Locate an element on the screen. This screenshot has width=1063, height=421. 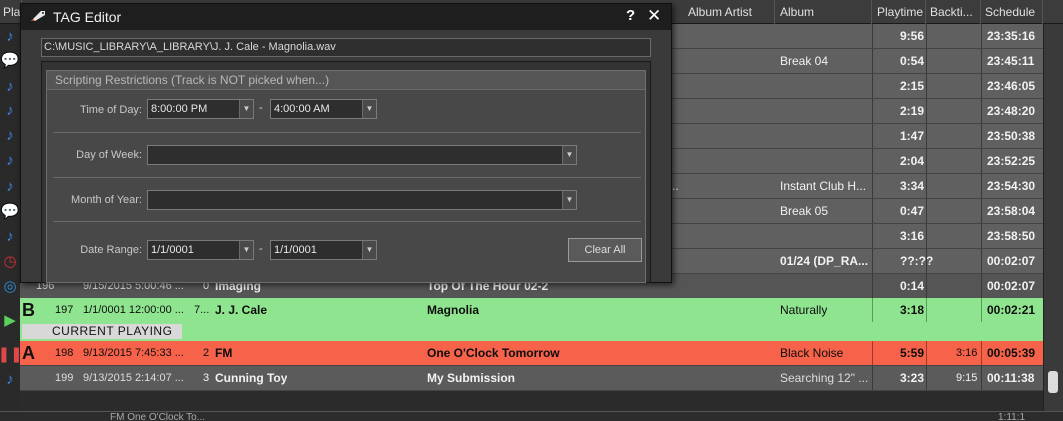
album-cell: Break 04 is located at coordinates (804, 61).